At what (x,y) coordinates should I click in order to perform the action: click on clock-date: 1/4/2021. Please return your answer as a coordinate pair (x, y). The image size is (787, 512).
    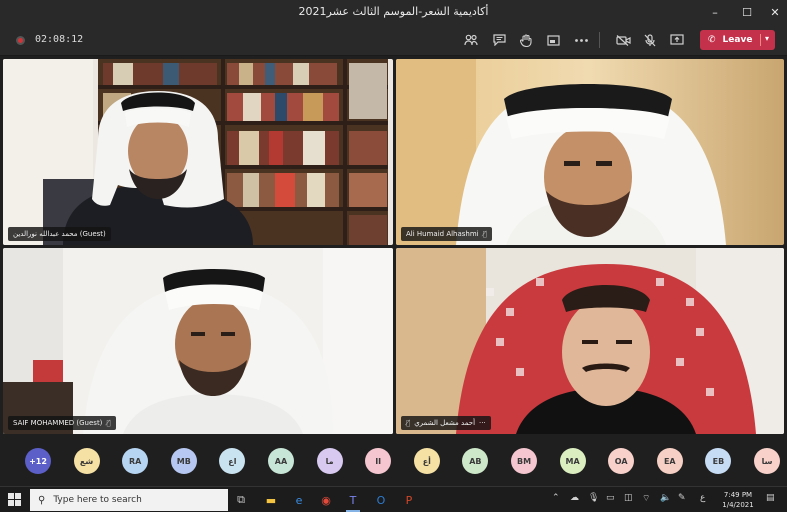
    Looking at the image, I should click on (738, 505).